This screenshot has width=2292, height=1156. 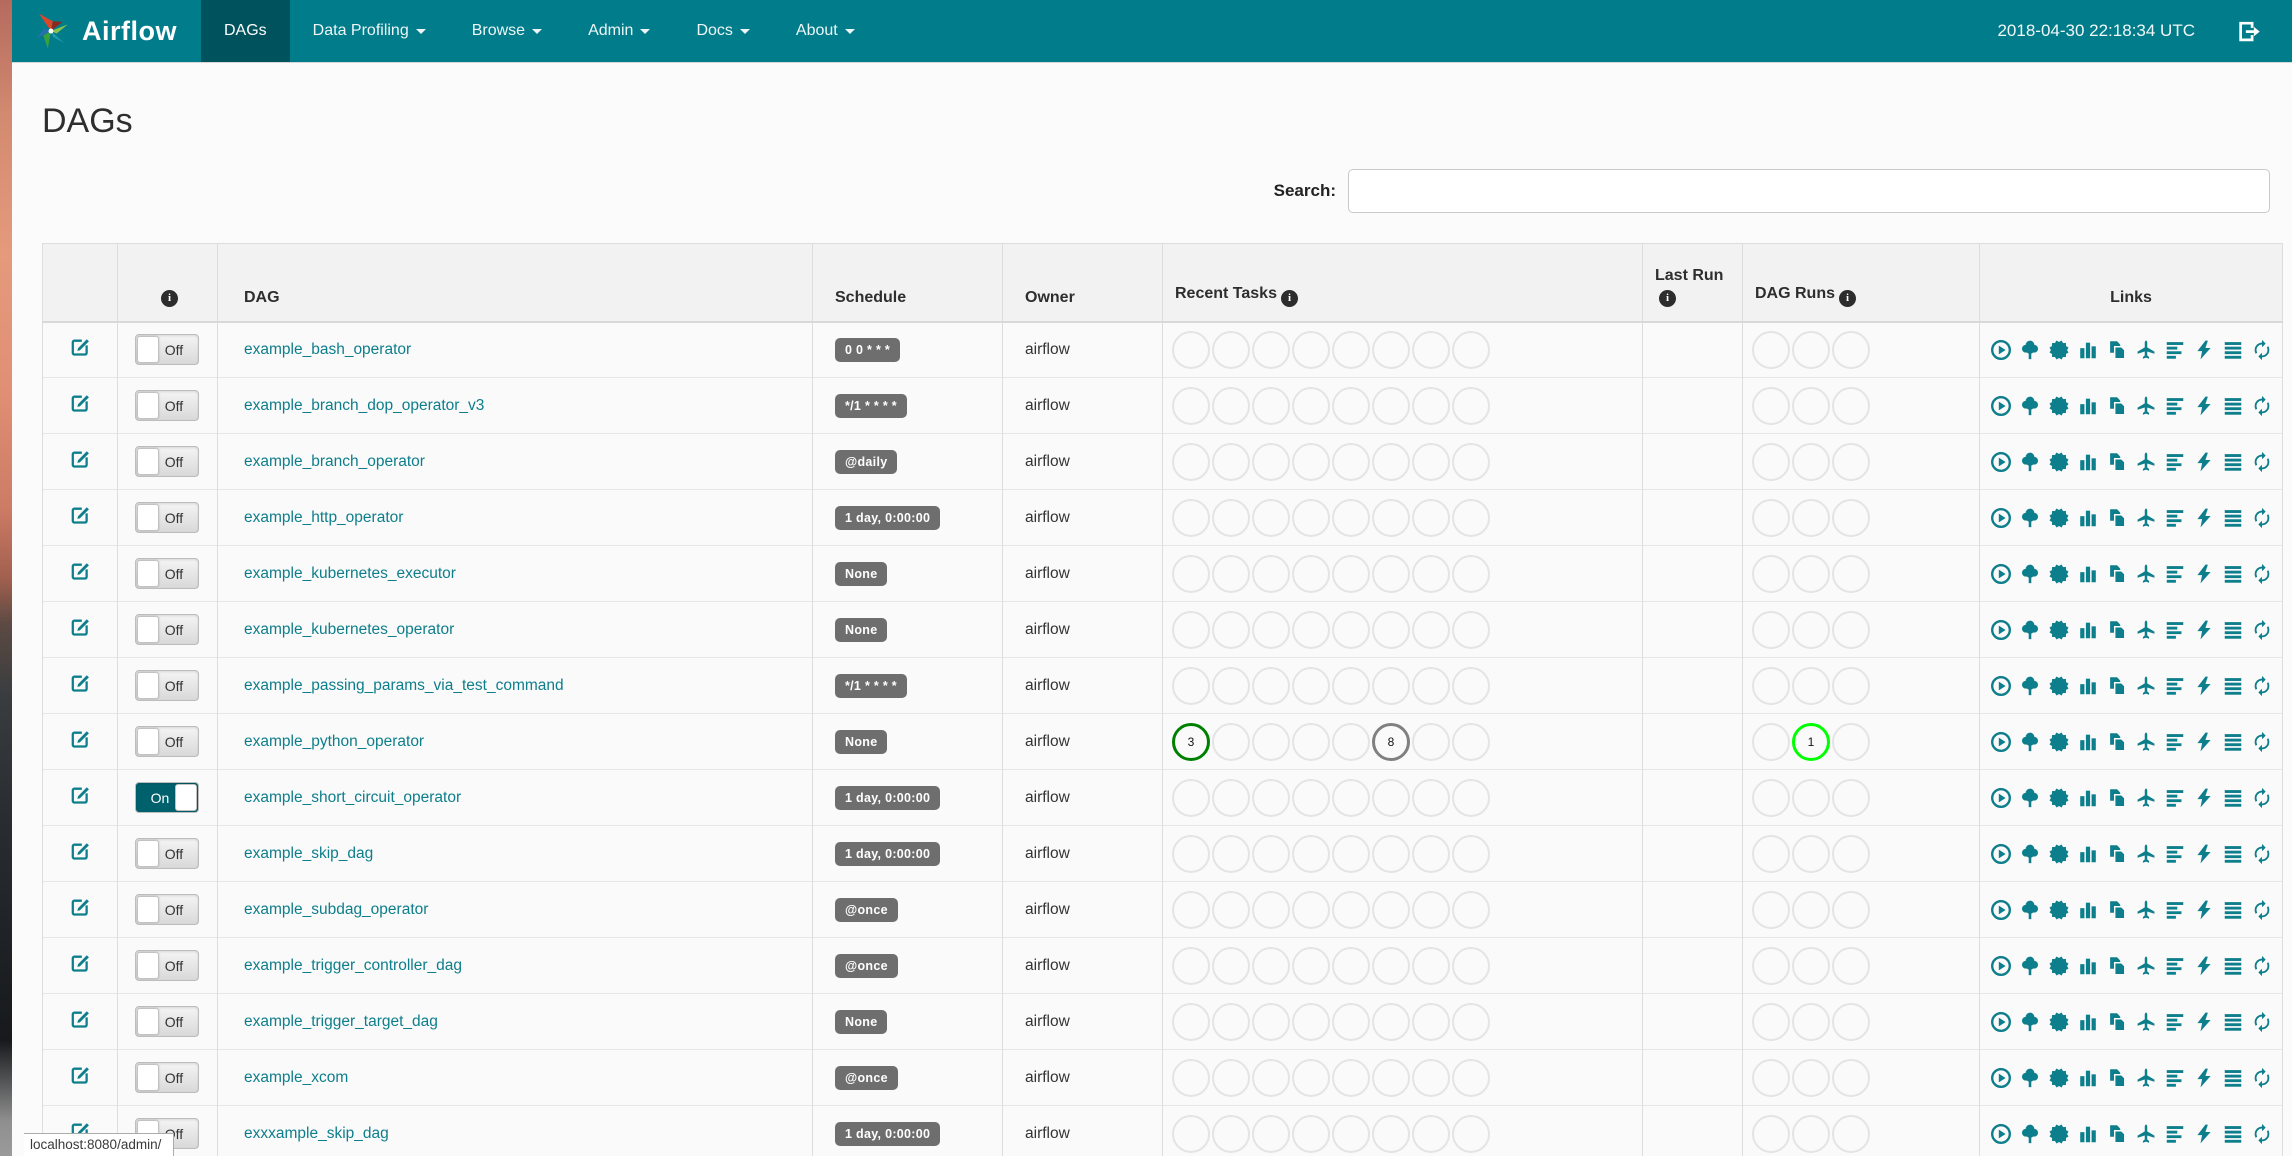 What do you see at coordinates (351, 405) in the screenshot?
I see `dag-name-link: example_branch_dop_operator_v3` at bounding box center [351, 405].